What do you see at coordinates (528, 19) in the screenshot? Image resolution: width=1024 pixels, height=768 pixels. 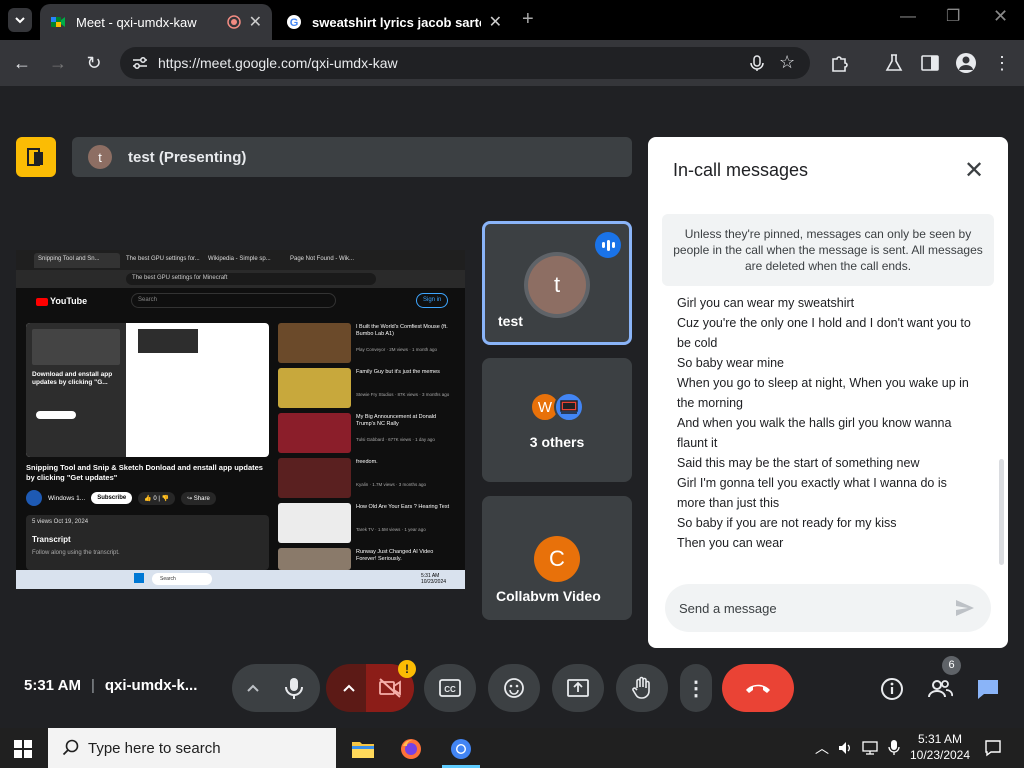 I see `new-tab-button: +` at bounding box center [528, 19].